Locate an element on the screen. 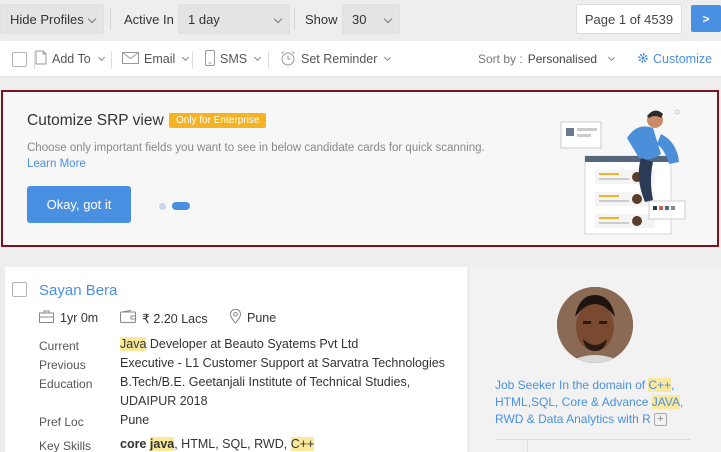 The width and height of the screenshot is (721, 452). sms-label: SMS is located at coordinates (234, 59).